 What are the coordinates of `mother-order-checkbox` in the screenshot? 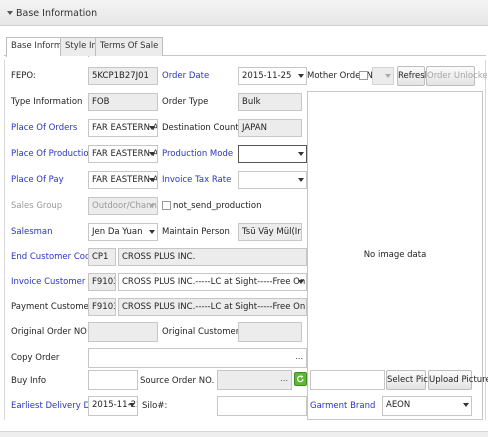 It's located at (363, 75).